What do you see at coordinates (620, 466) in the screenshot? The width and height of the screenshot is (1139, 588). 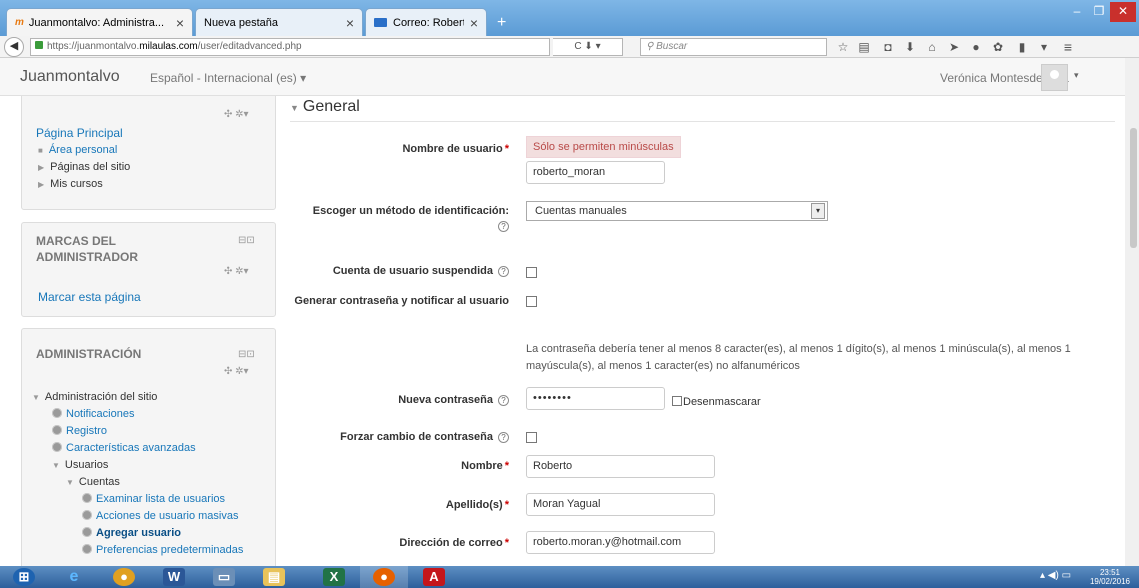 I see `firstname-input: Roberto` at bounding box center [620, 466].